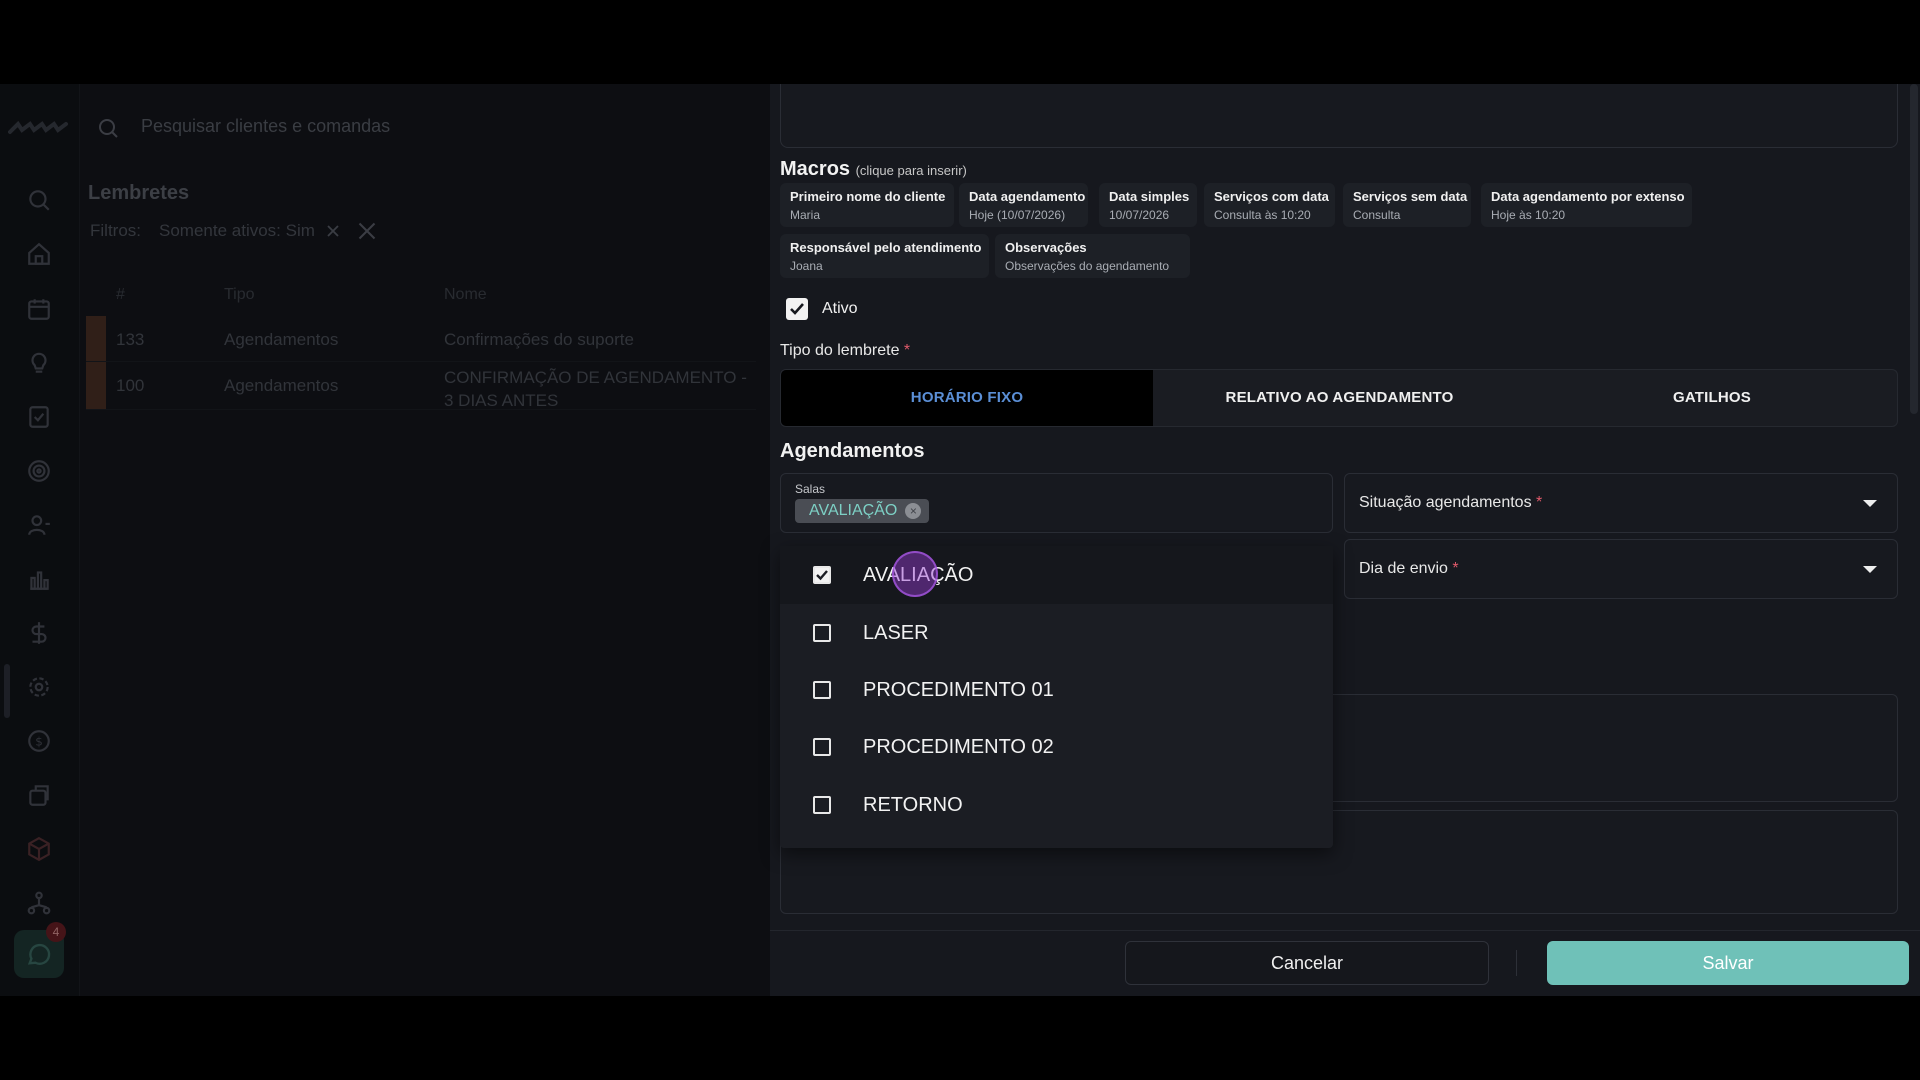 Image resolution: width=1920 pixels, height=1080 pixels. Describe the element at coordinates (1027, 196) in the screenshot. I see `macro-key: Data agendamento` at that location.